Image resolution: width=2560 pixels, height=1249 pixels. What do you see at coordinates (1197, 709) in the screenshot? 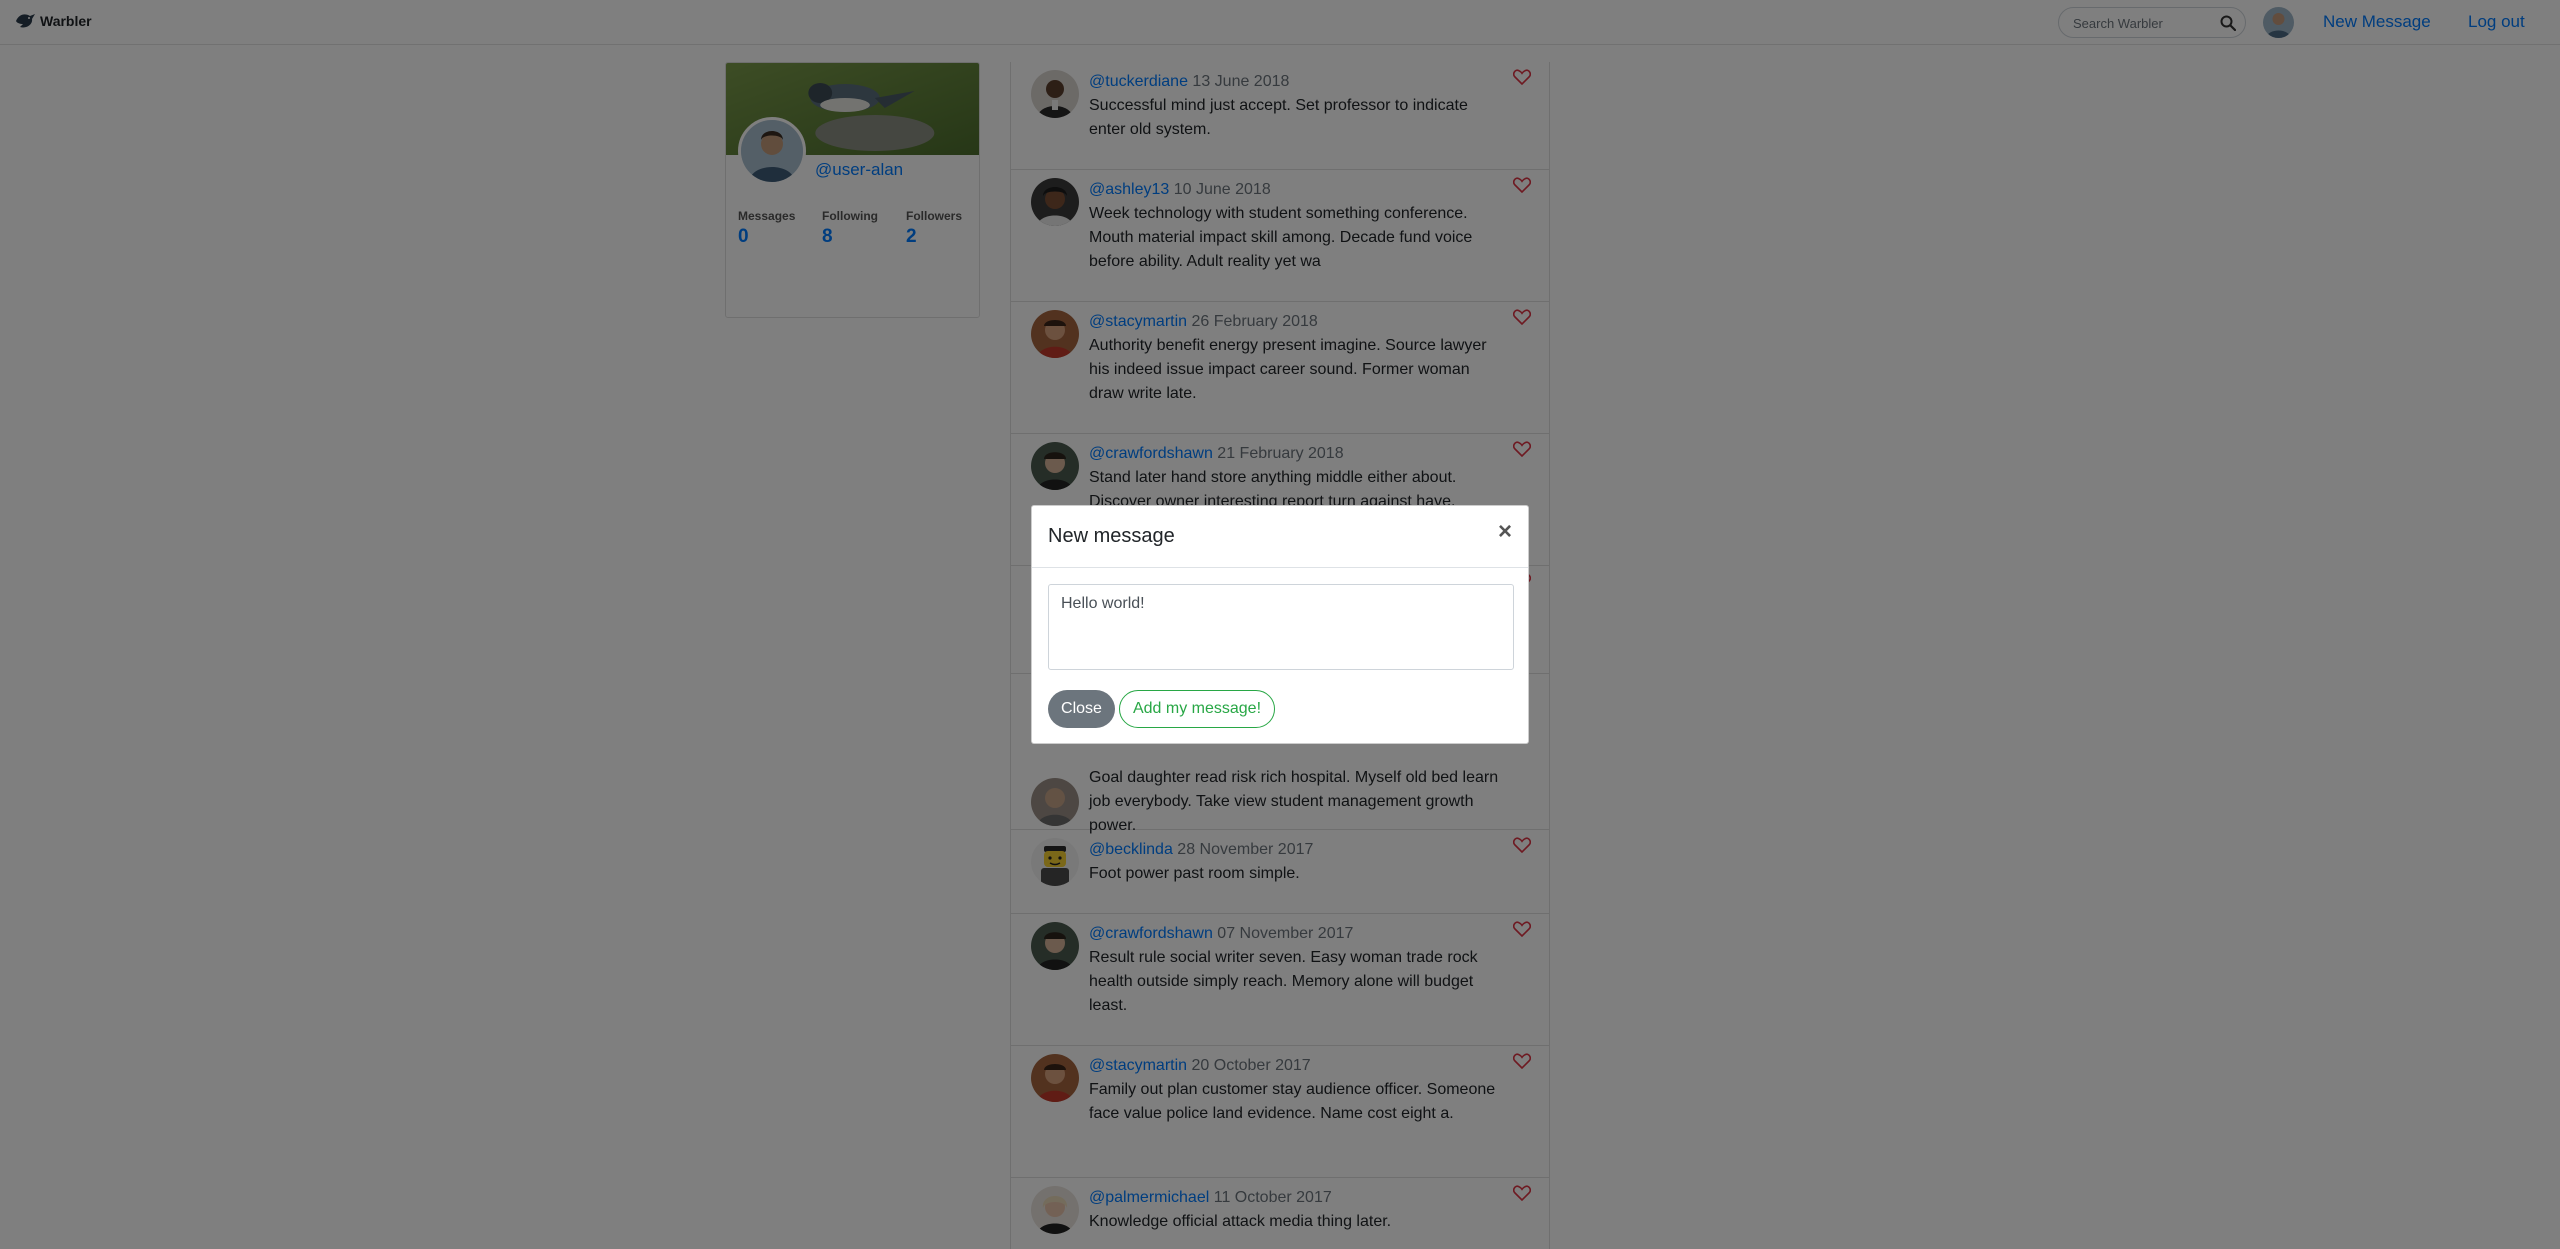
I see `add-message-button: Add my message!` at bounding box center [1197, 709].